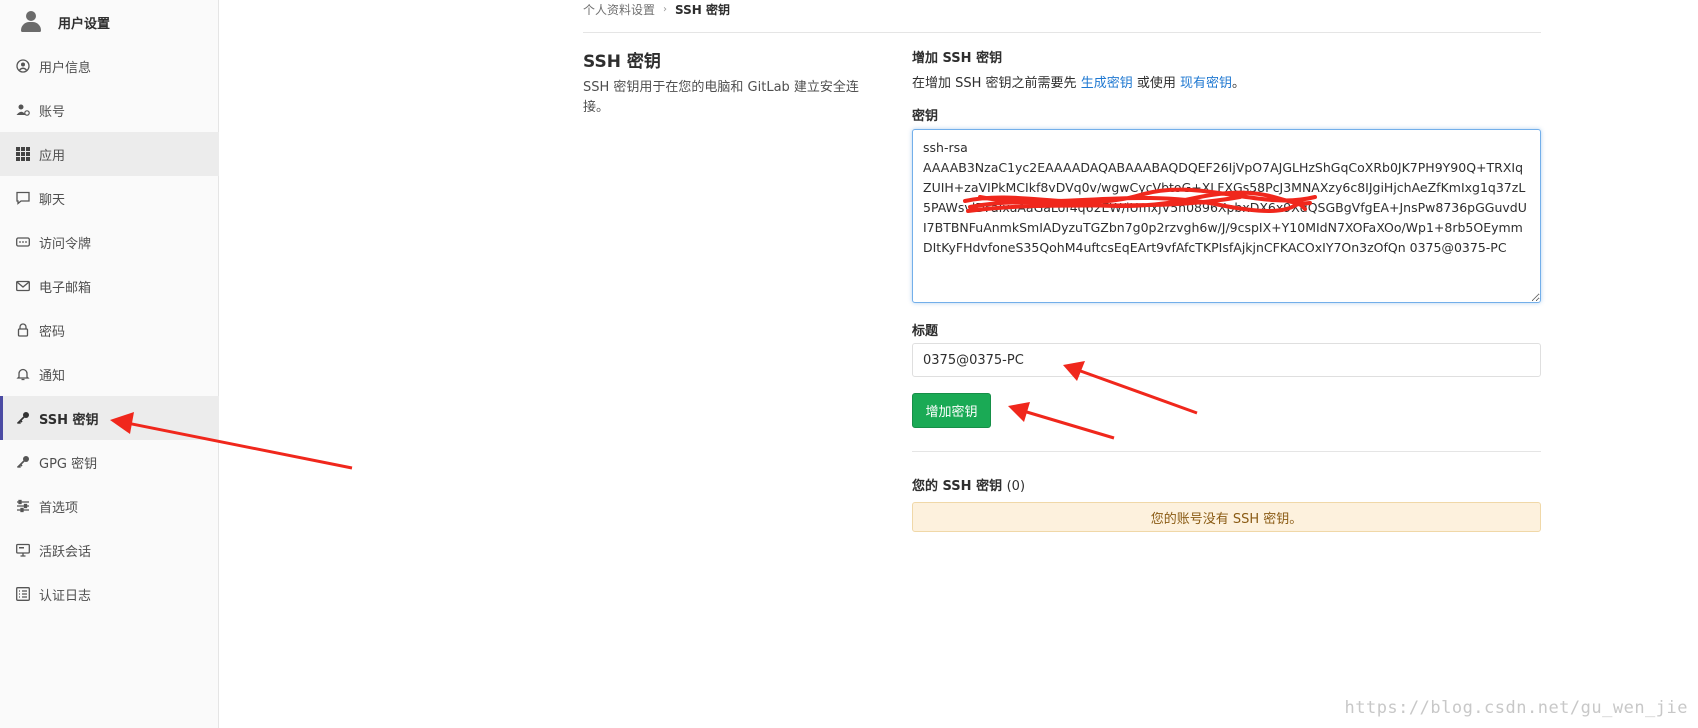  Describe the element at coordinates (109, 242) in the screenshot. I see `sidebar-item-access-tokens: 访问令牌` at that location.